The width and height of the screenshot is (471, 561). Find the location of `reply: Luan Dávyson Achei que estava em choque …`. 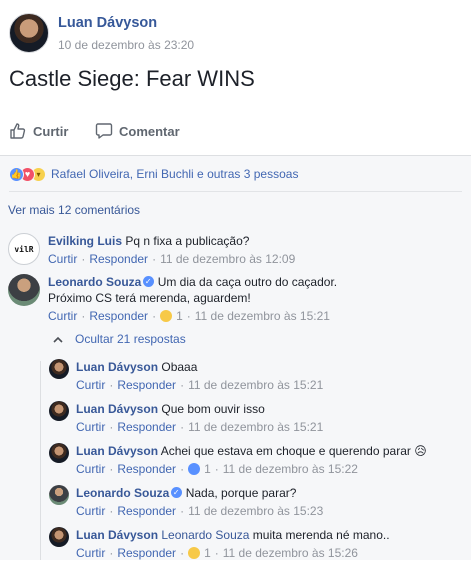

reply: Luan Dávyson Achei que estava em choque … is located at coordinates (238, 460).